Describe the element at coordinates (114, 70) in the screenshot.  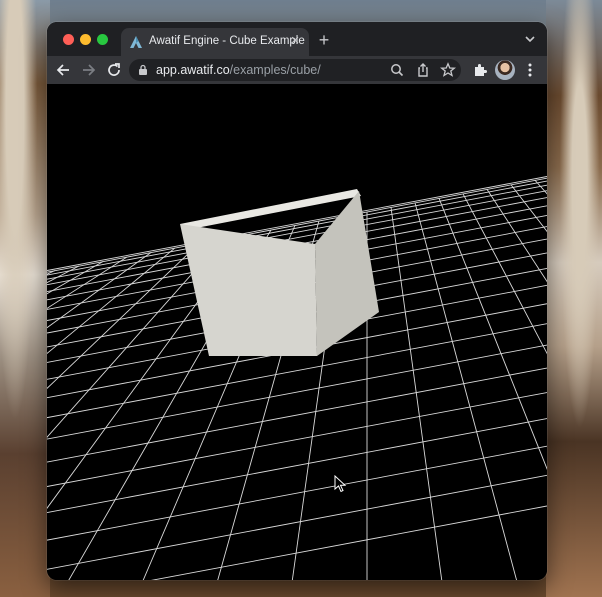
I see `reload-icon` at that location.